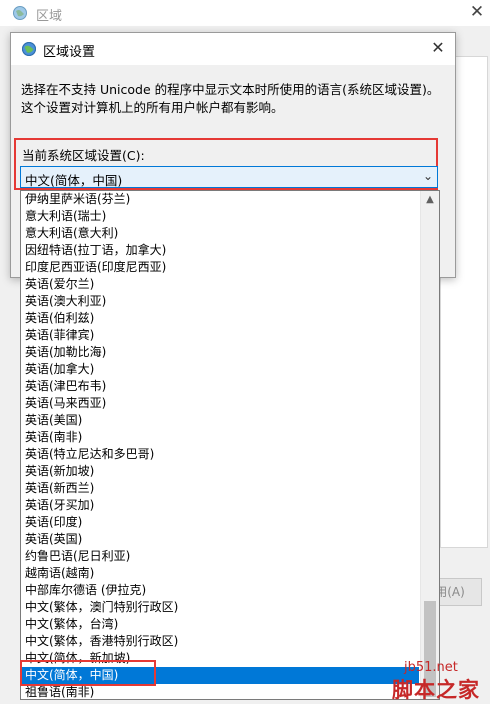  I want to click on locale-option: 英语(马来西亚), so click(220, 403).